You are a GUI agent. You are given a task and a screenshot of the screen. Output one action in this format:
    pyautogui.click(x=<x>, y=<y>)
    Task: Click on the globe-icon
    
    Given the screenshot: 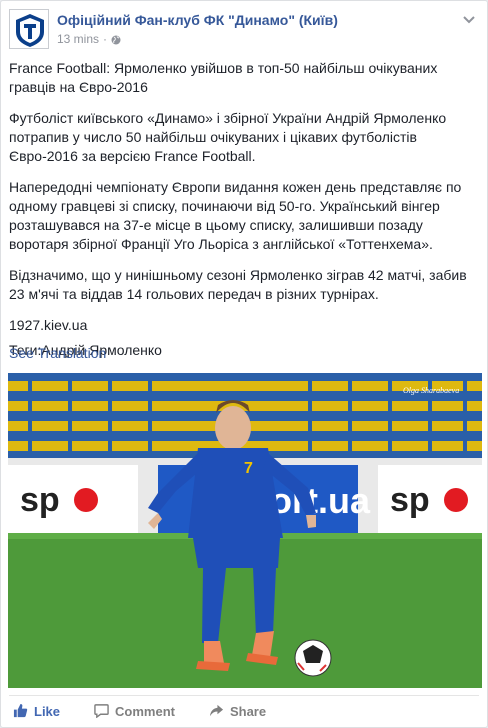 What is the action you would take?
    pyautogui.click(x=116, y=39)
    